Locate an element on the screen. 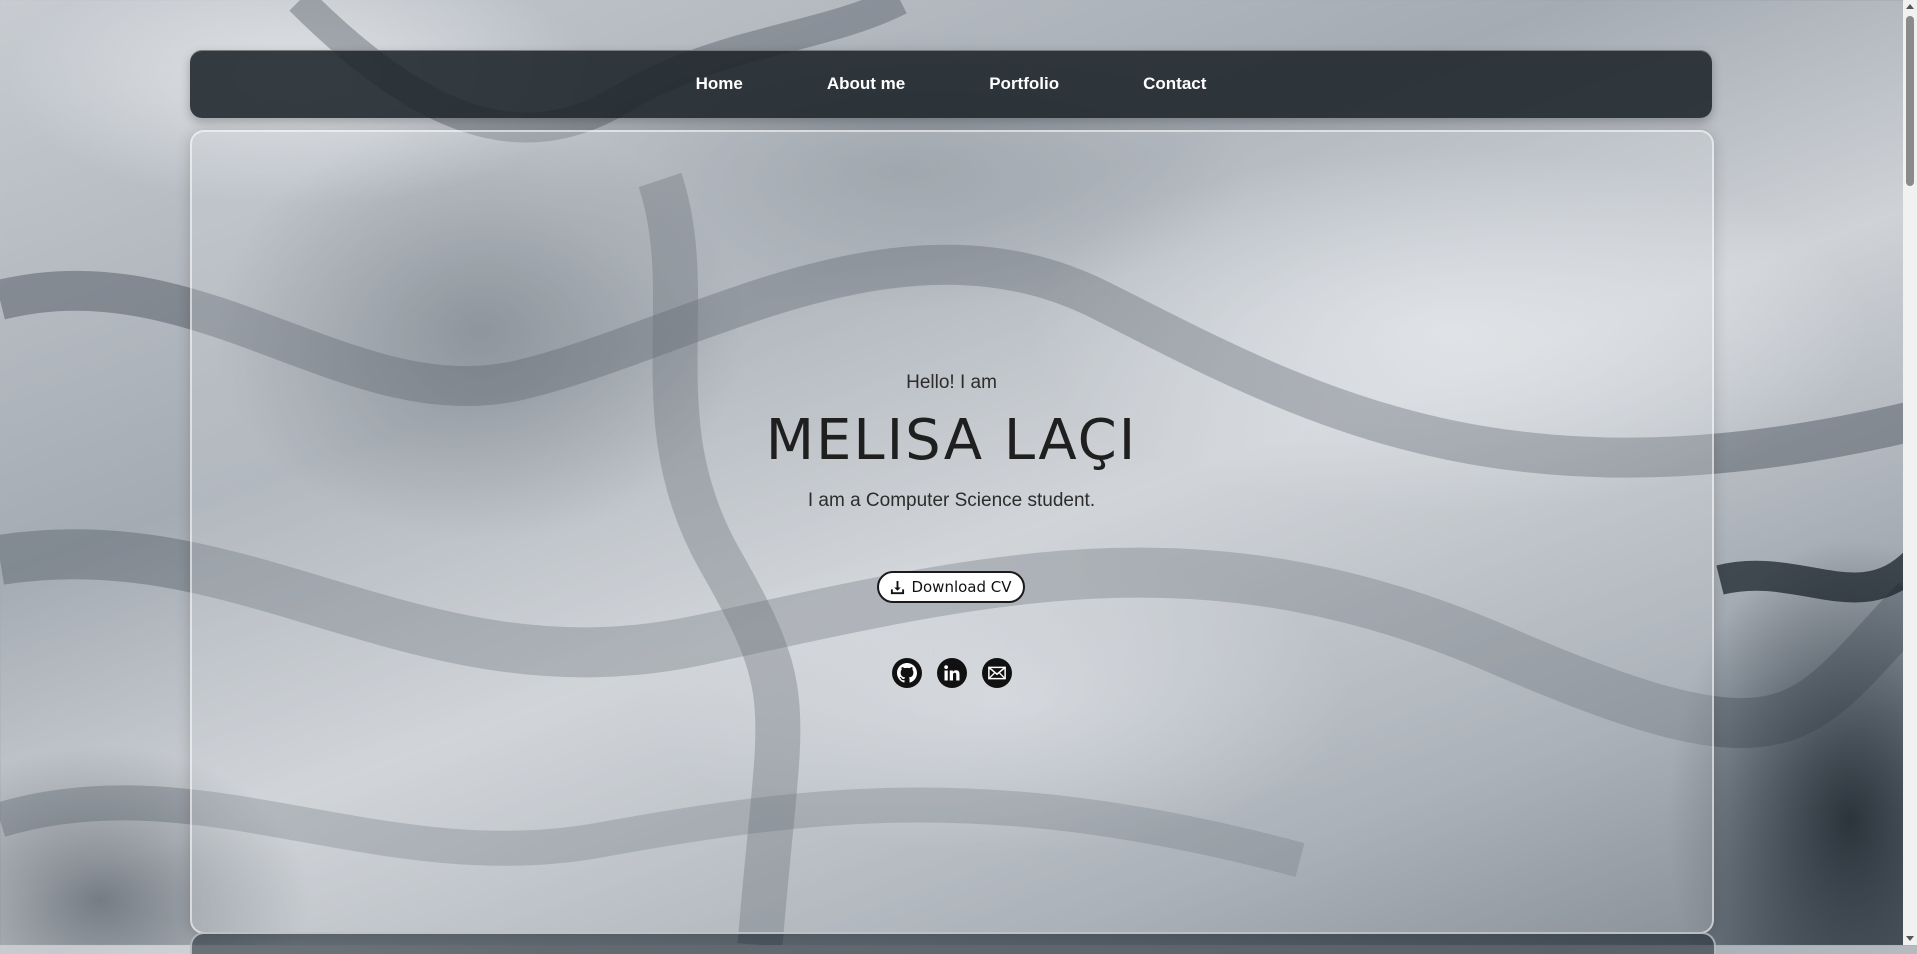 This screenshot has width=1917, height=954. linkedin-link is located at coordinates (952, 673).